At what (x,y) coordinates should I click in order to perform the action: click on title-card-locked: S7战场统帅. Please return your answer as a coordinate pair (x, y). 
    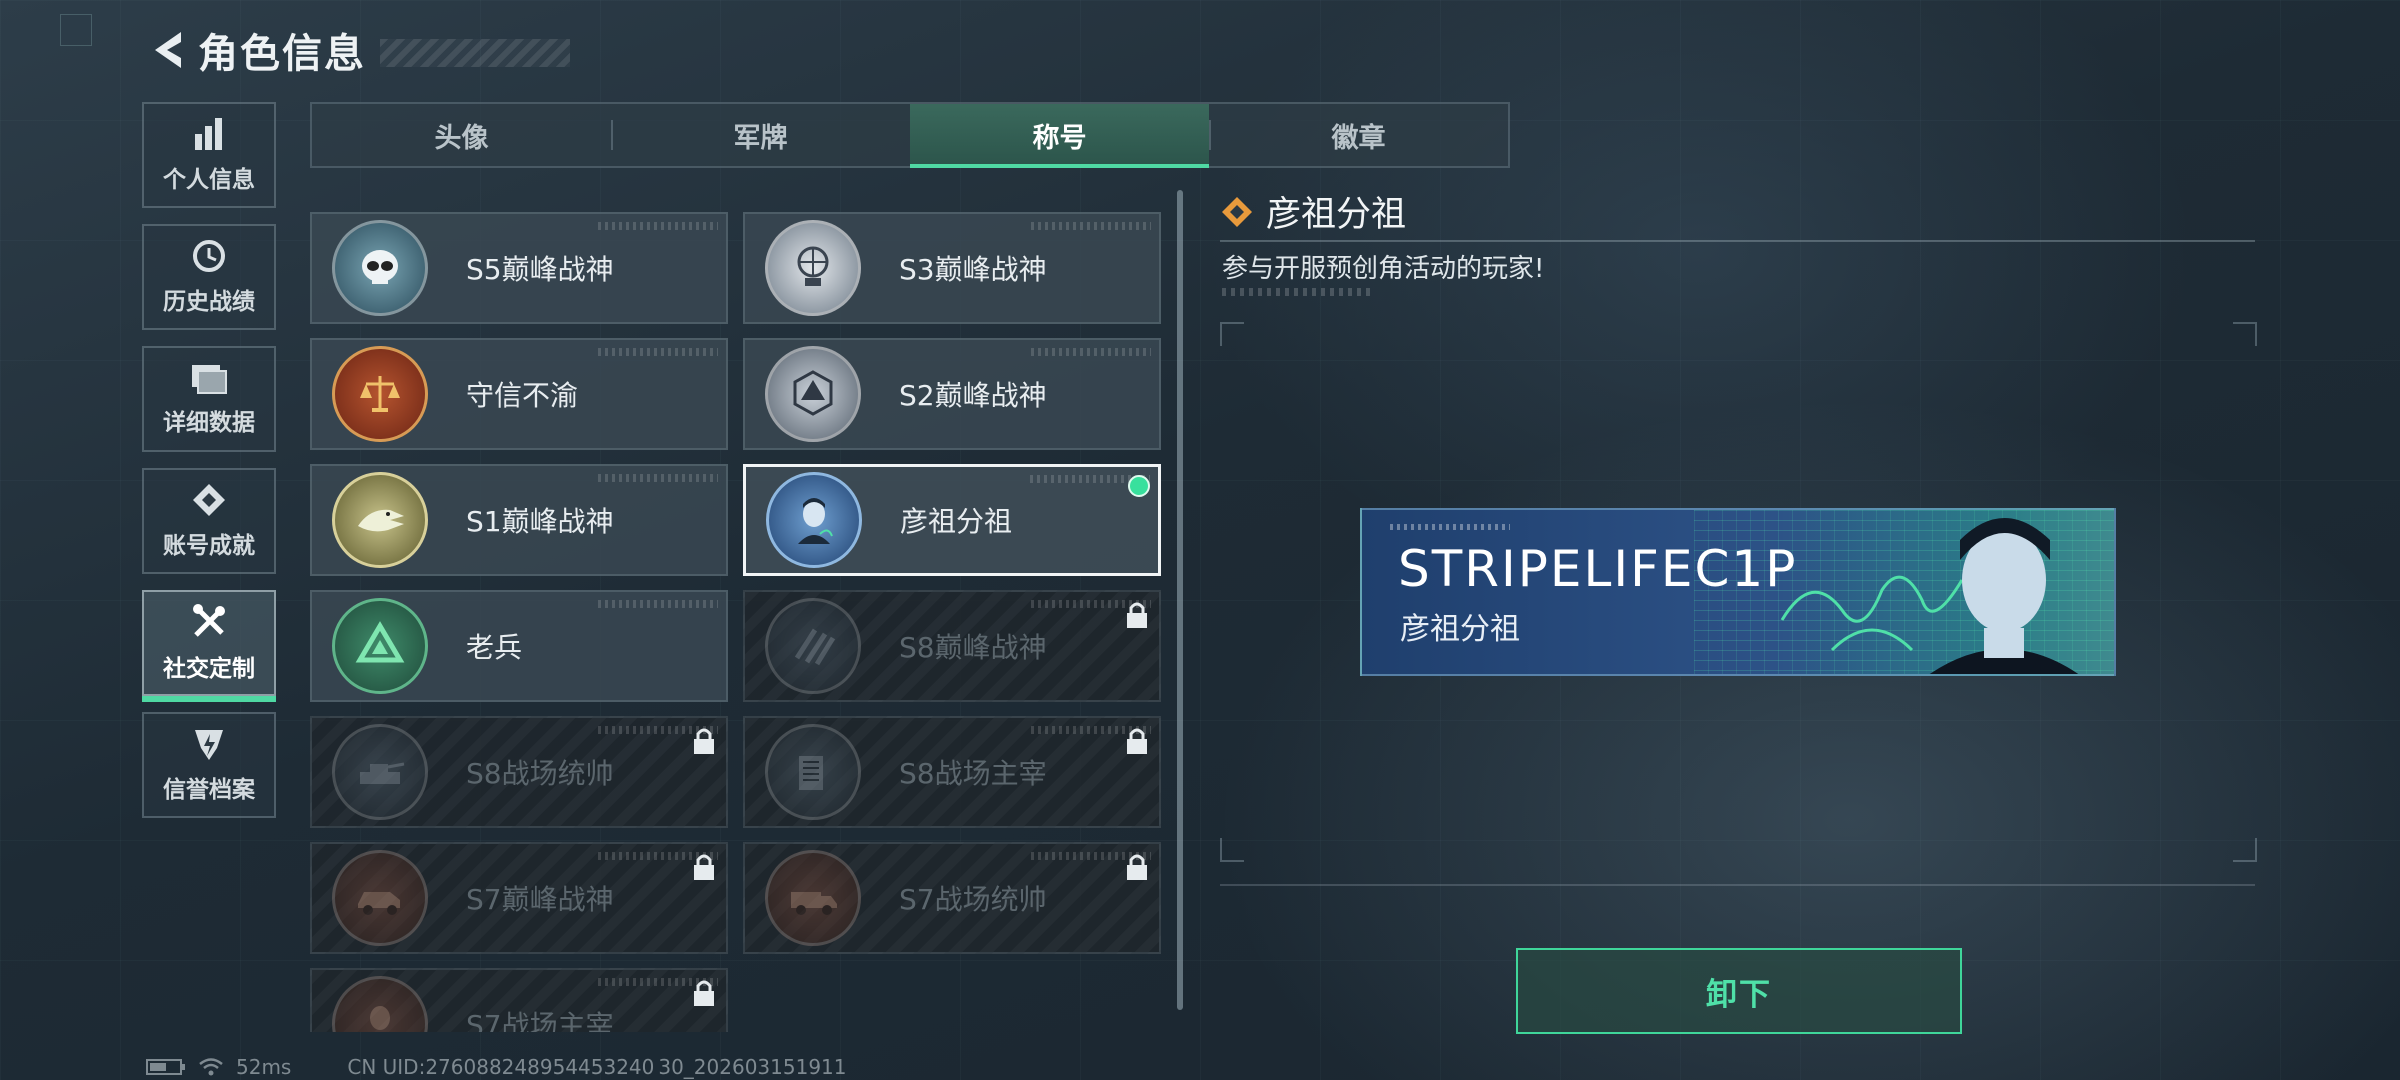
    Looking at the image, I should click on (952, 898).